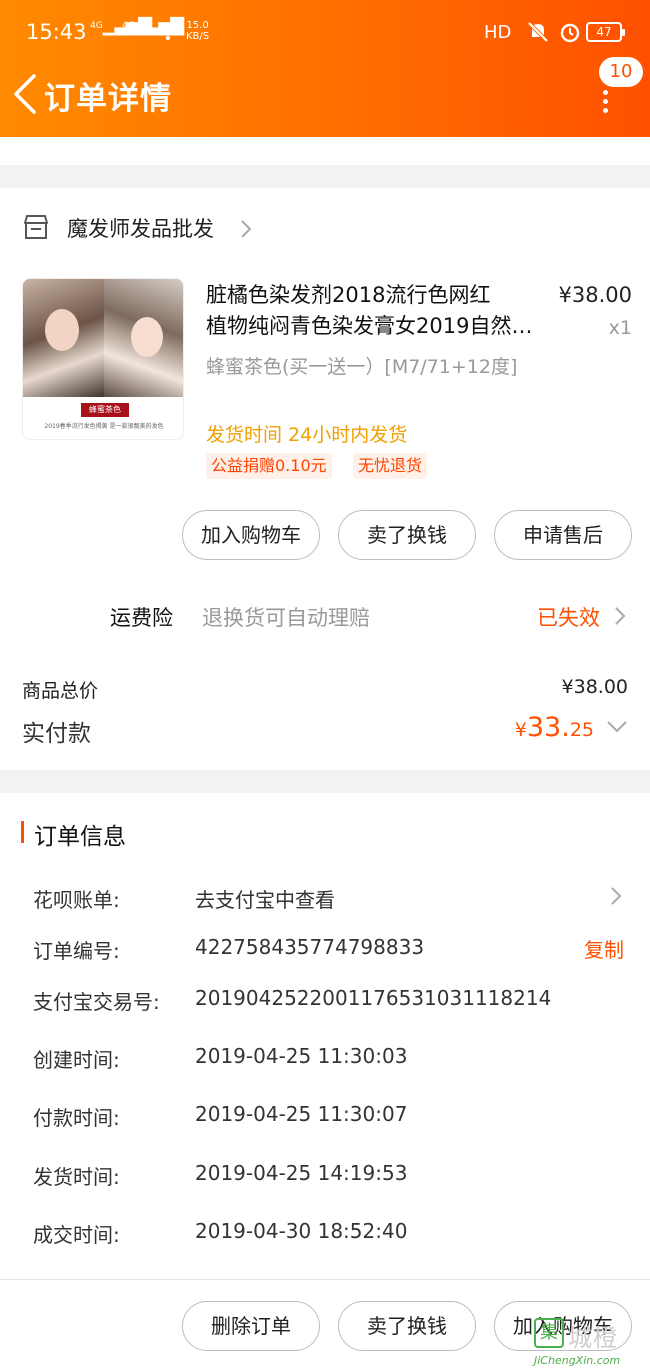  I want to click on insurance-label: 运费险, so click(141, 618).